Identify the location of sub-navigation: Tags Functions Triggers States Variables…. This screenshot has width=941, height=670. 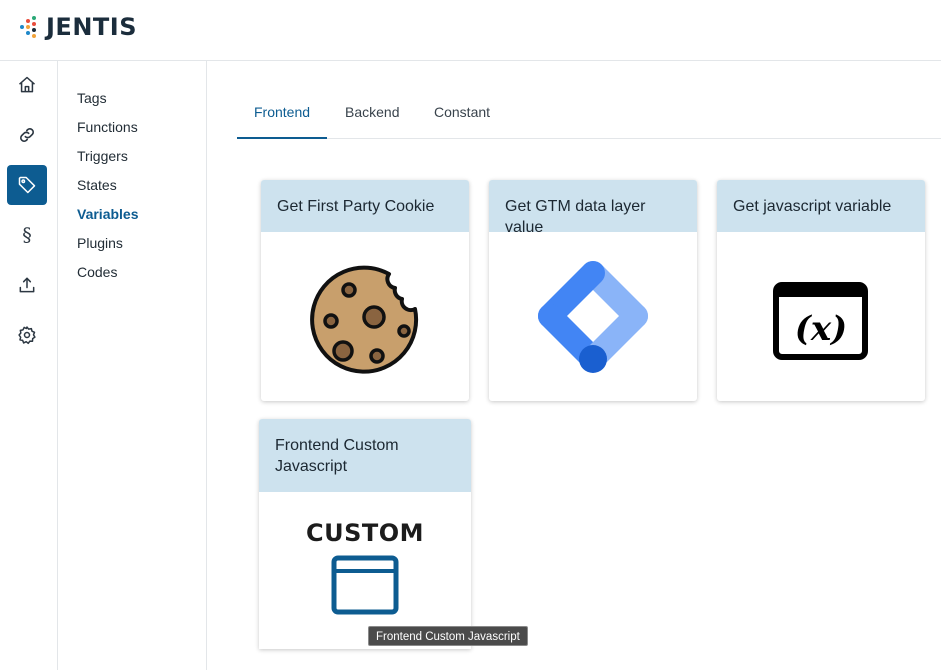
(132, 365).